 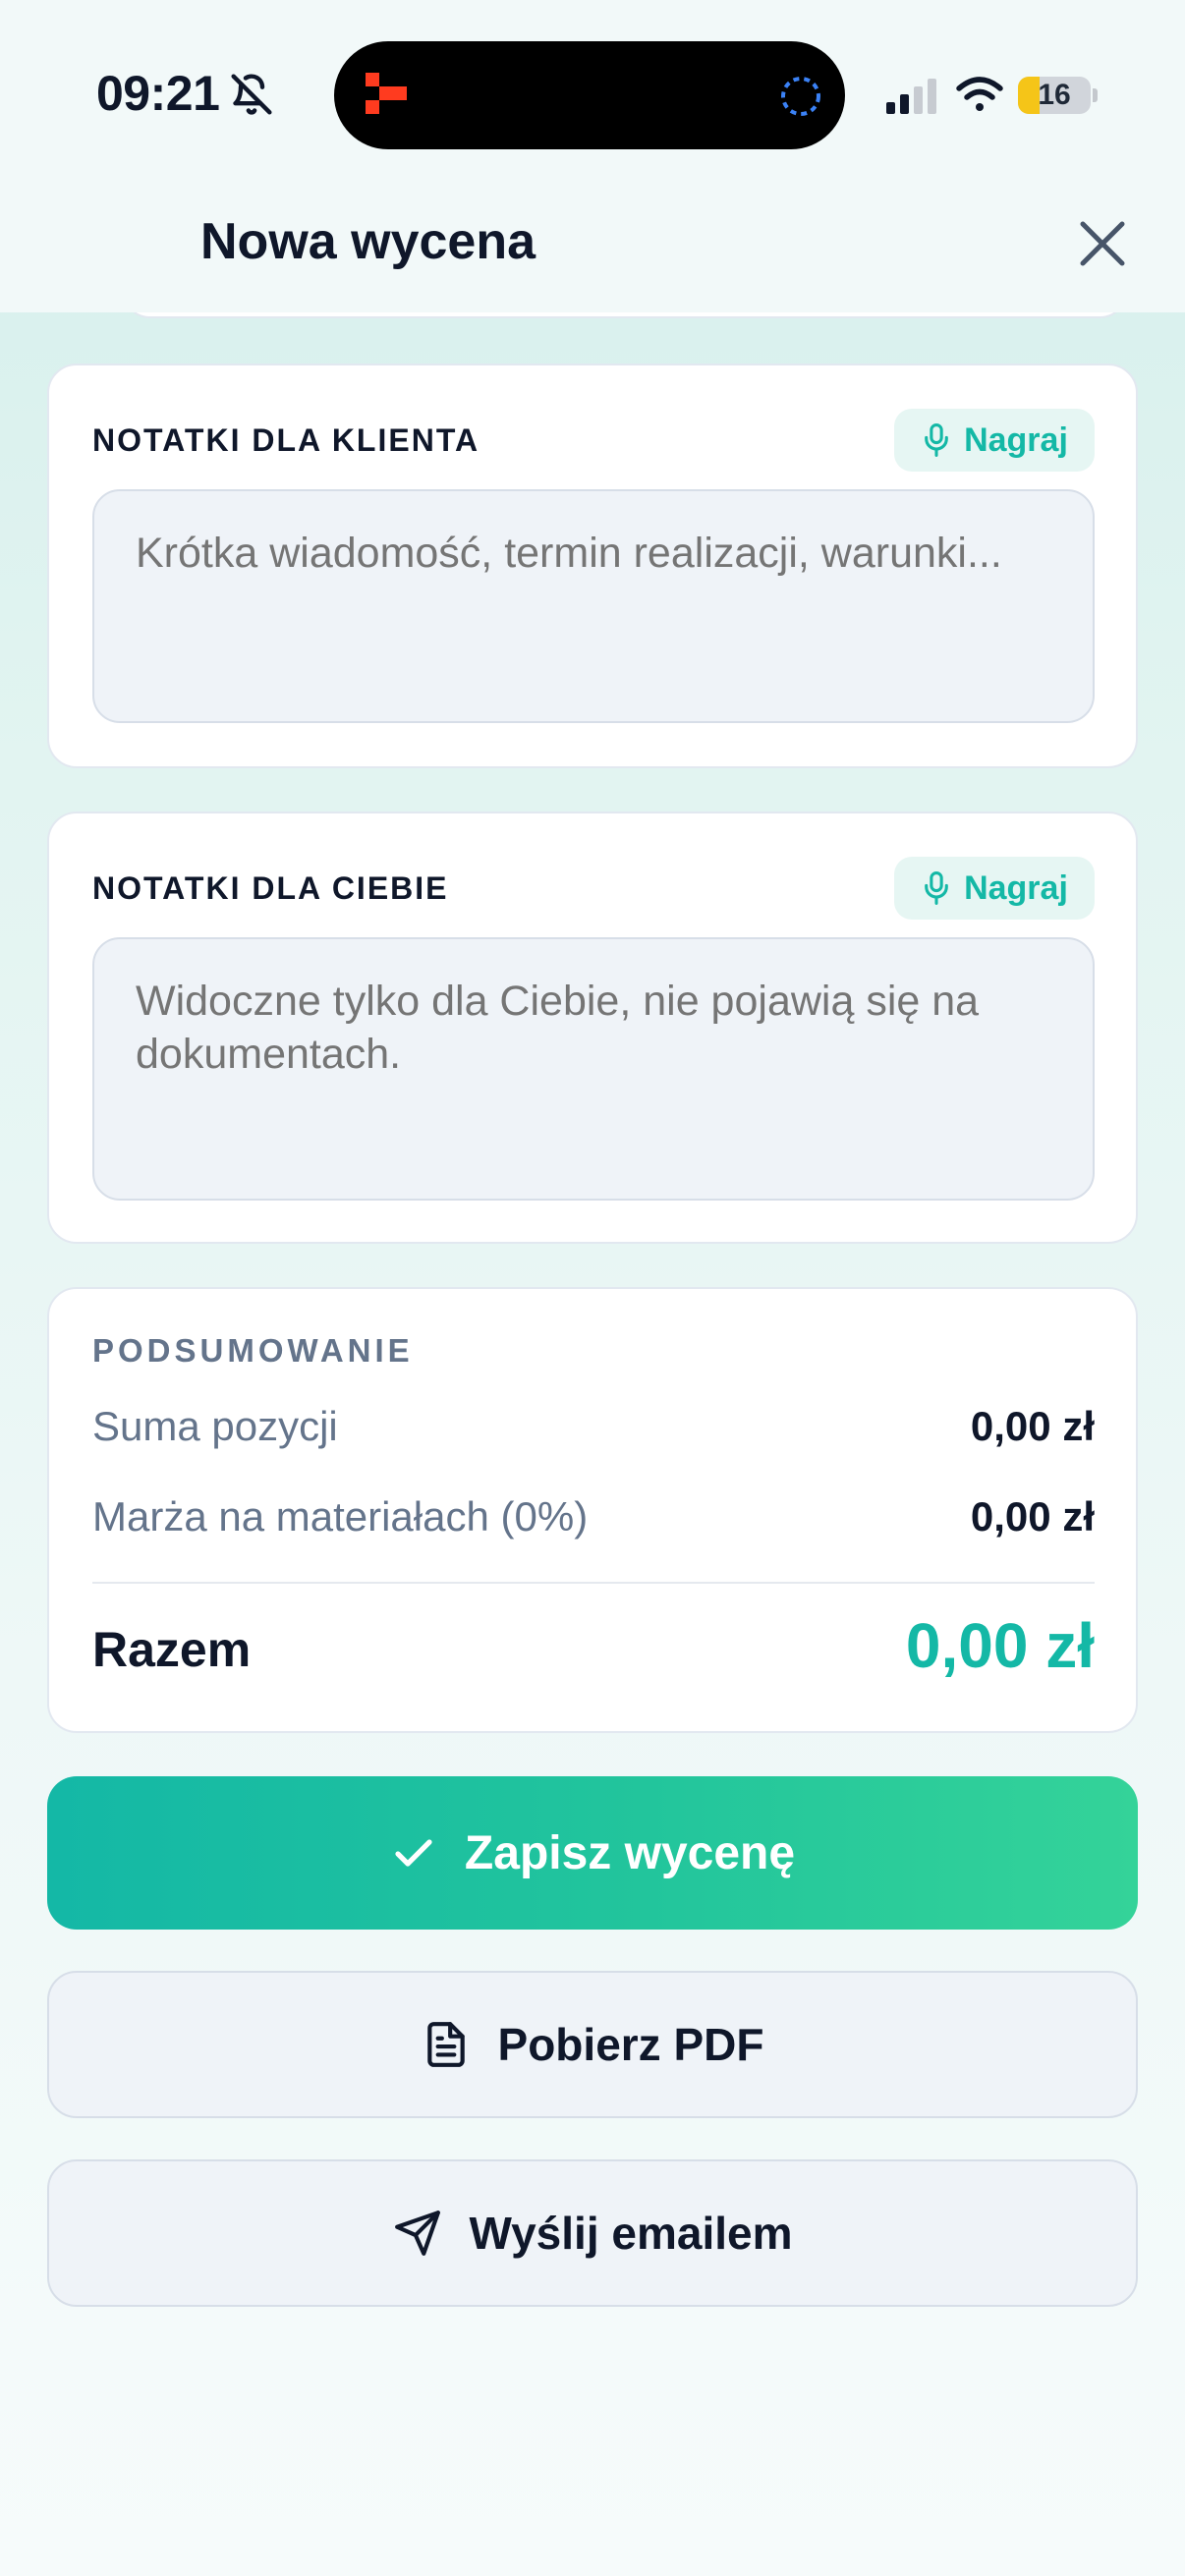 I want to click on send-email-button: Wyślij emailem, so click(x=592, y=2233).